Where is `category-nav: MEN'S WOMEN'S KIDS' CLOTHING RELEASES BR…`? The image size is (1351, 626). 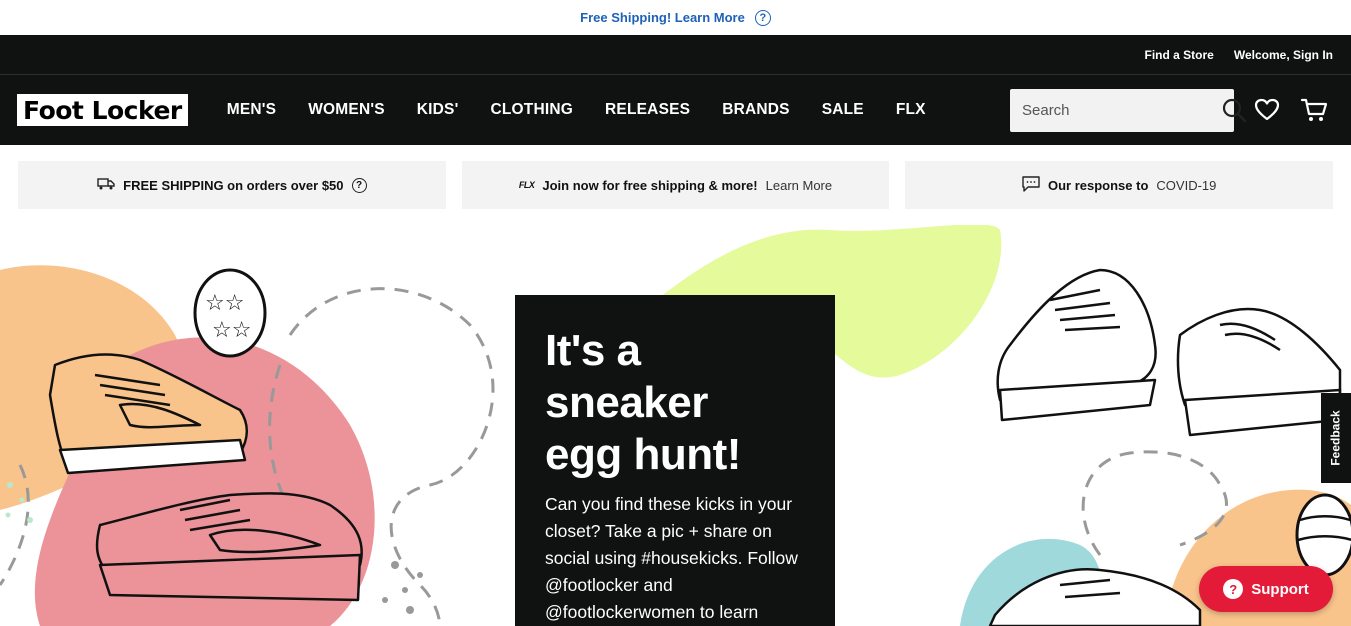
category-nav: MEN'S WOMEN'S KIDS' CLOTHING RELEASES BR… is located at coordinates (576, 110).